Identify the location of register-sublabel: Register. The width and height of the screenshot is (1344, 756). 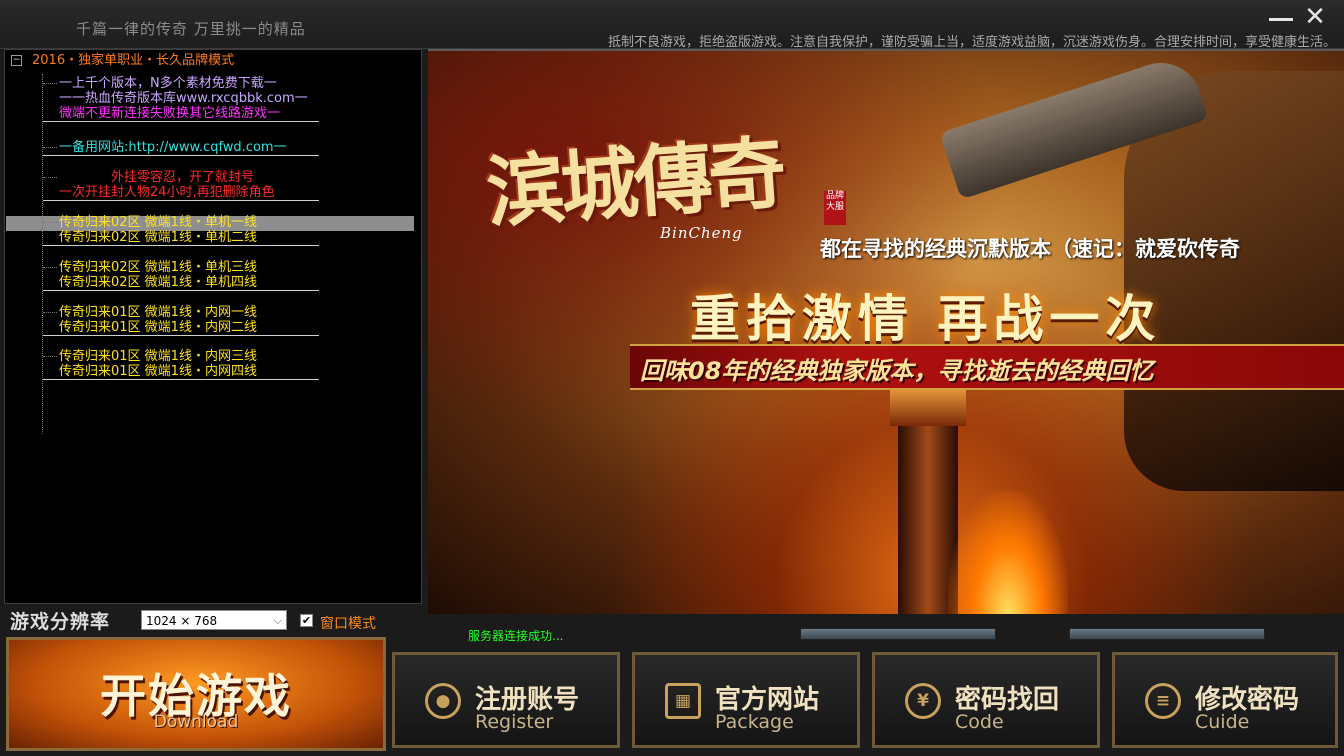
(514, 722).